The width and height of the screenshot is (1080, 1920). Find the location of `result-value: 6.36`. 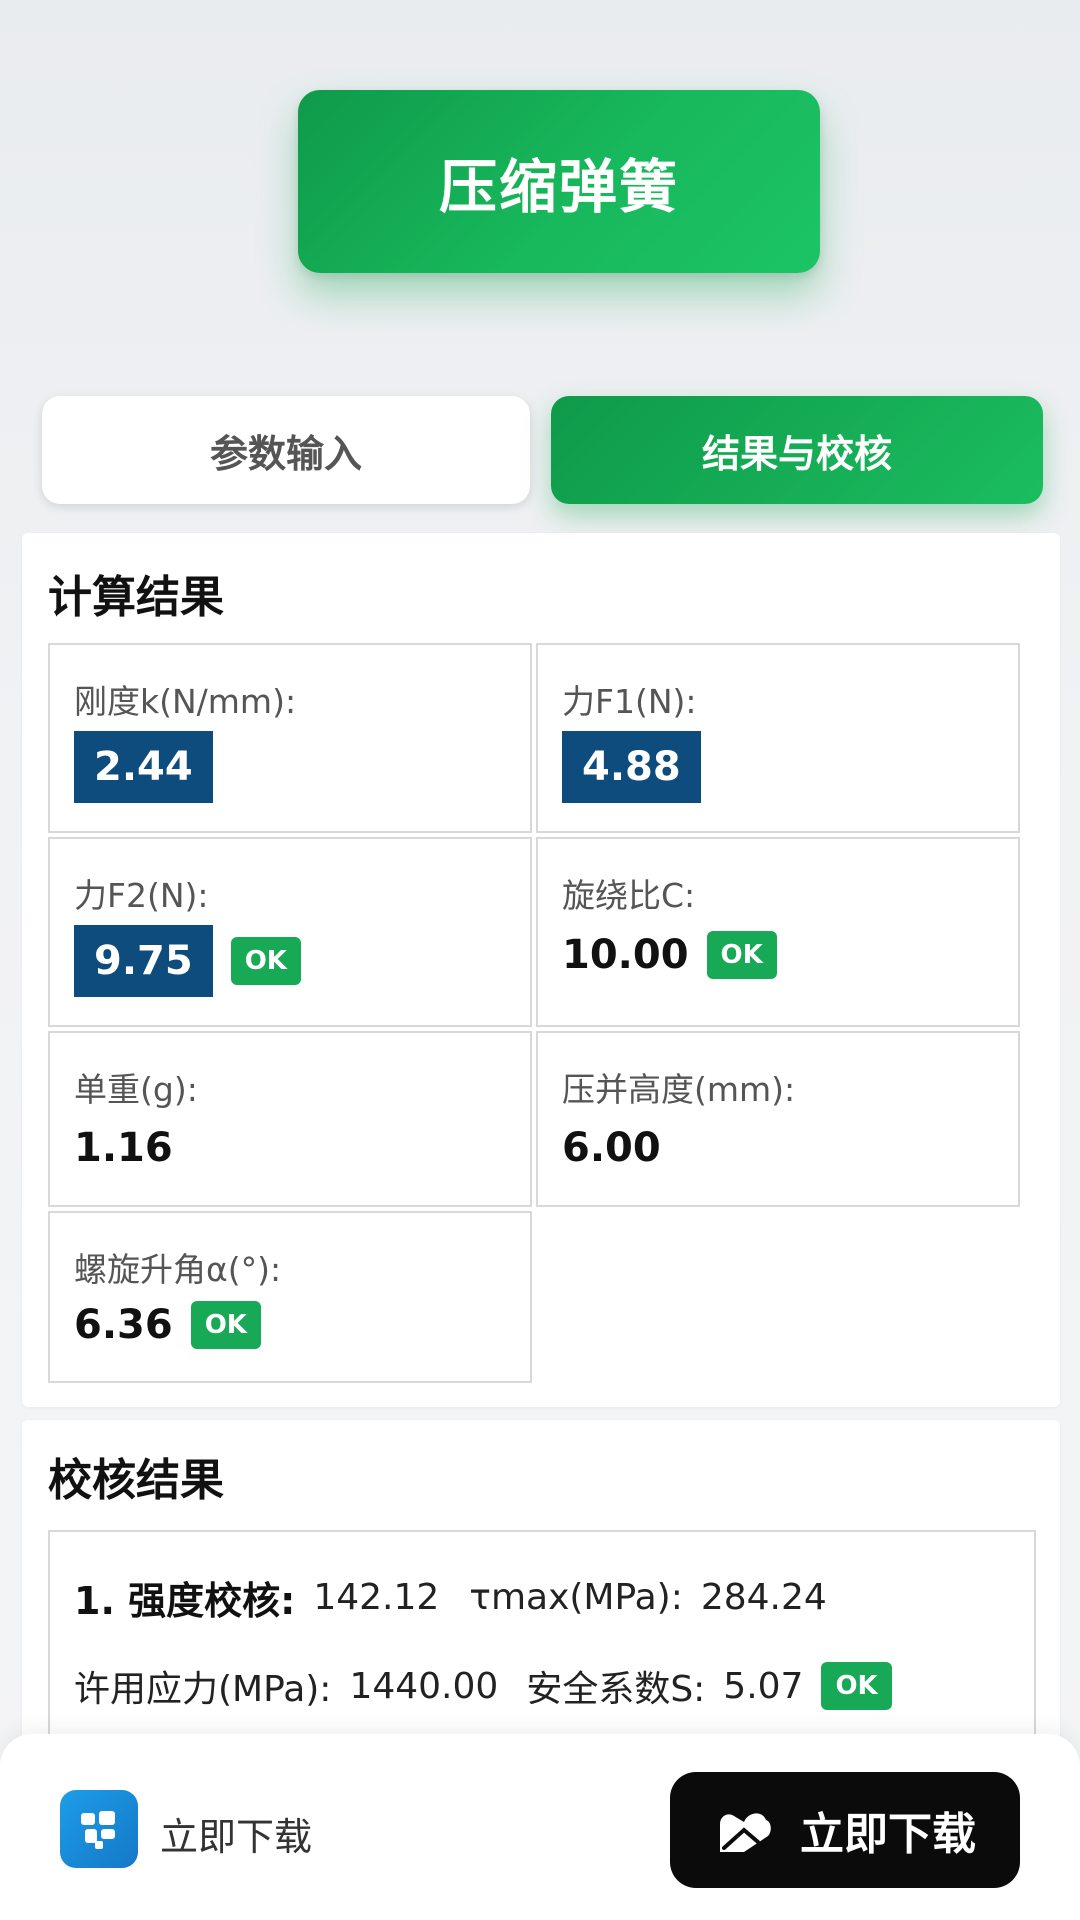

result-value: 6.36 is located at coordinates (123, 1325).